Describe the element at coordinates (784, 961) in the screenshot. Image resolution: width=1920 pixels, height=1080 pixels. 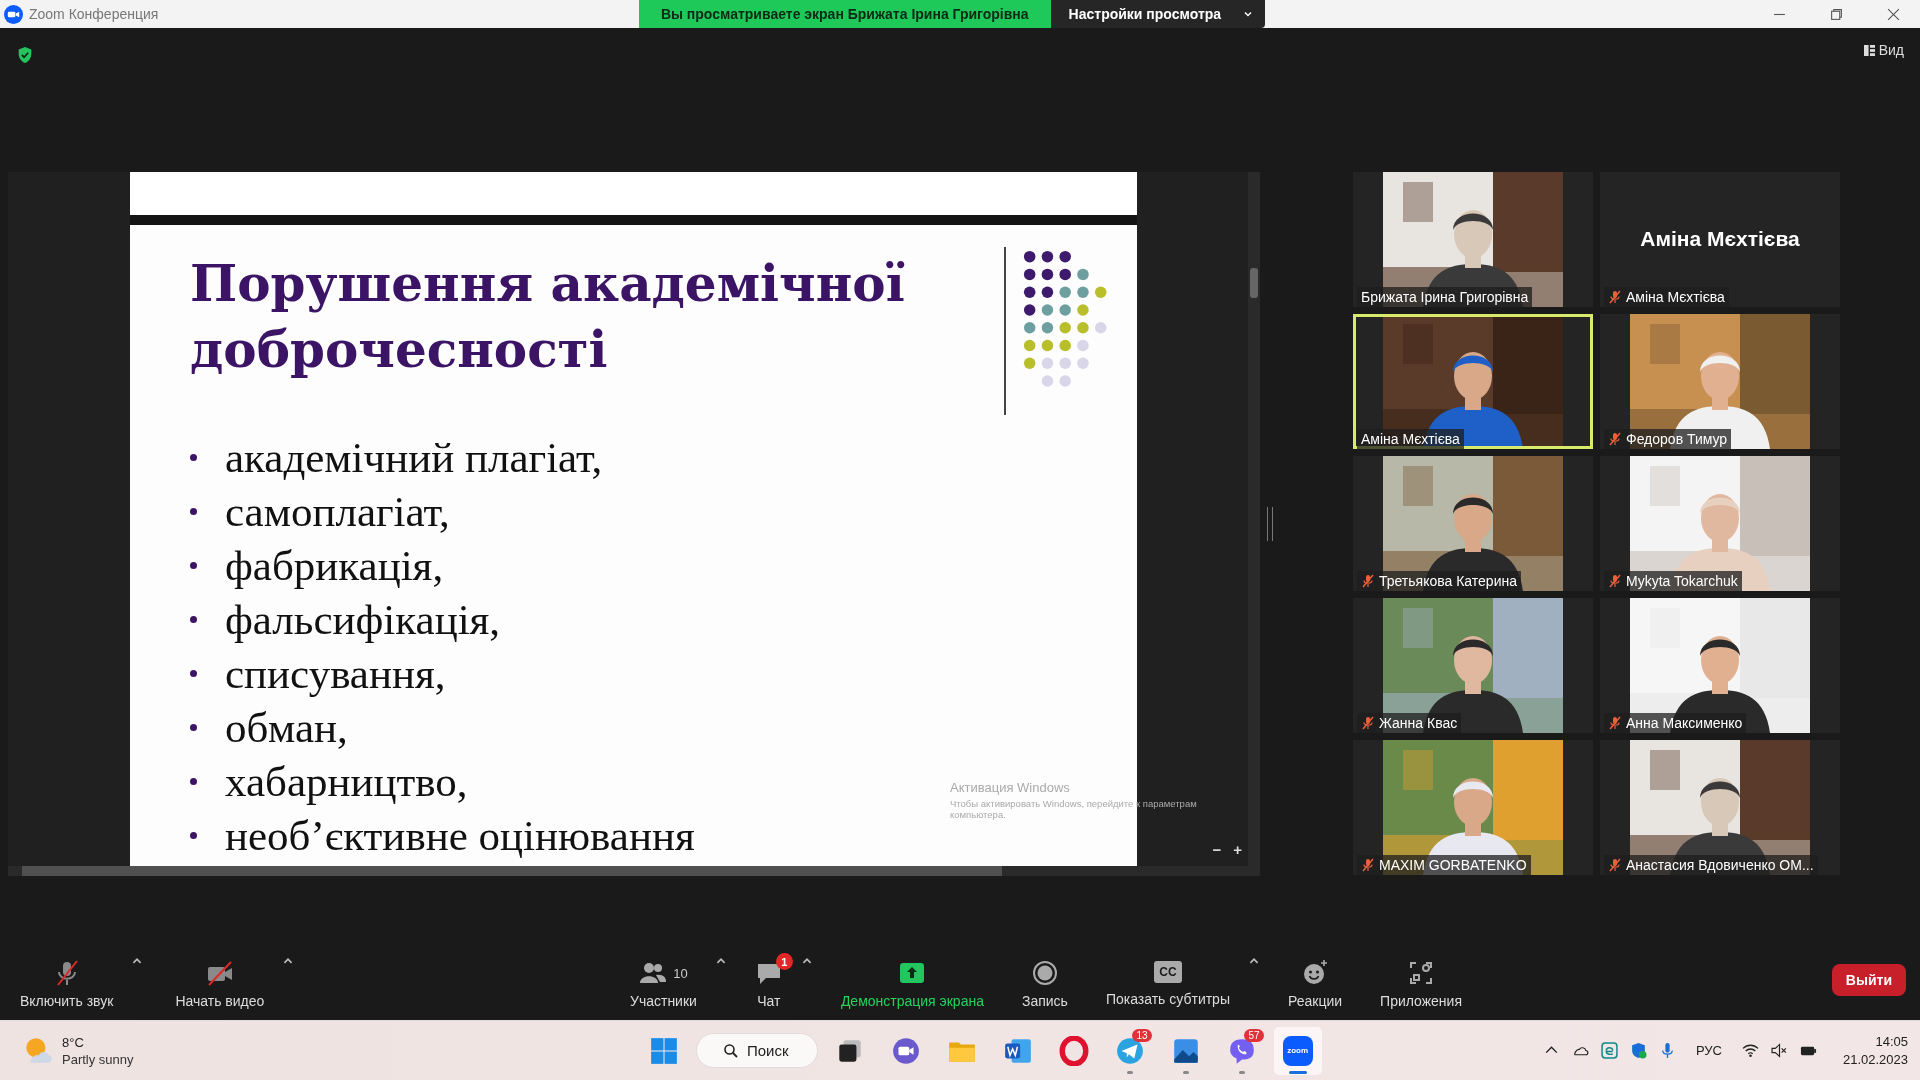
I see `chat-badge: 1` at that location.